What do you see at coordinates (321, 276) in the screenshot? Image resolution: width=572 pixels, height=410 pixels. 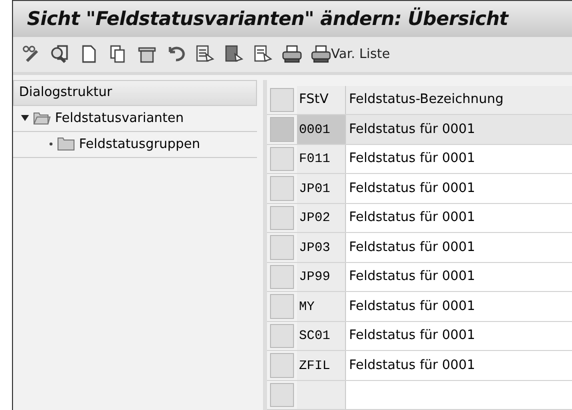 I see `table-cell: JP99` at bounding box center [321, 276].